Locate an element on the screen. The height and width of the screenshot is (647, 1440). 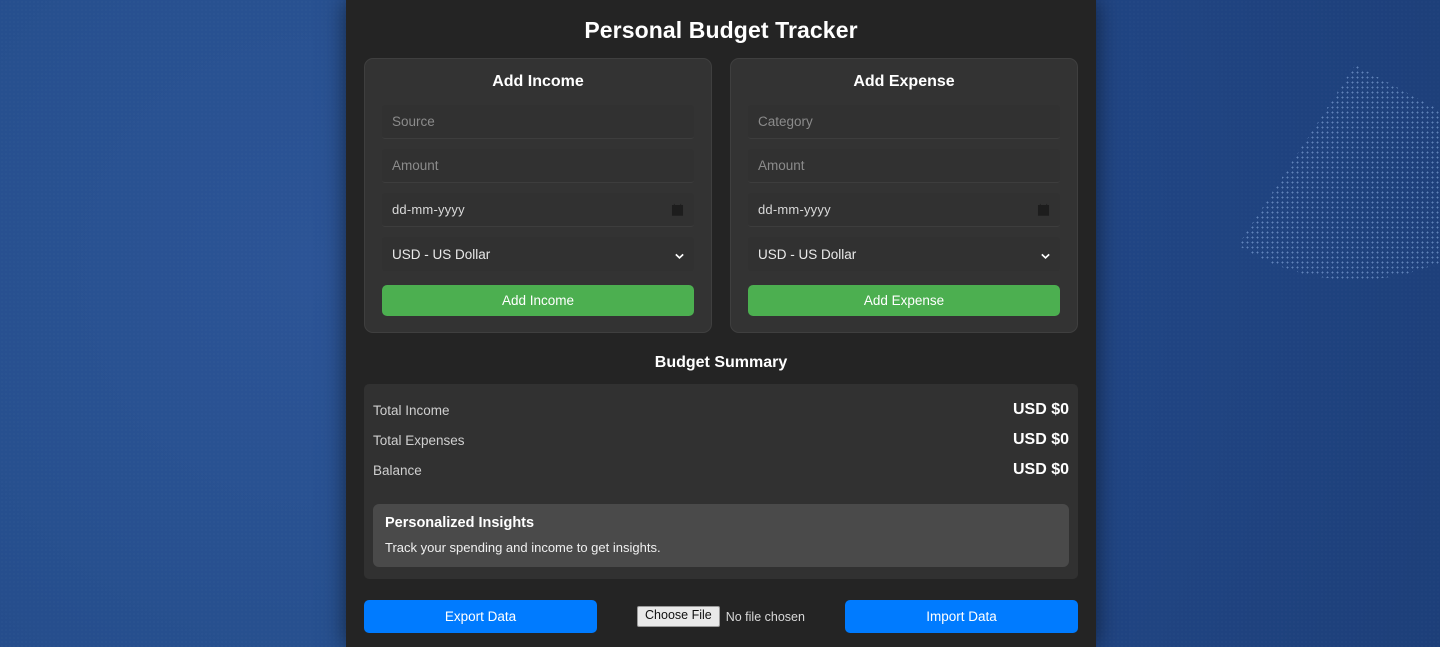
expense-currency-select: USD - US Dollar is located at coordinates (904, 254).